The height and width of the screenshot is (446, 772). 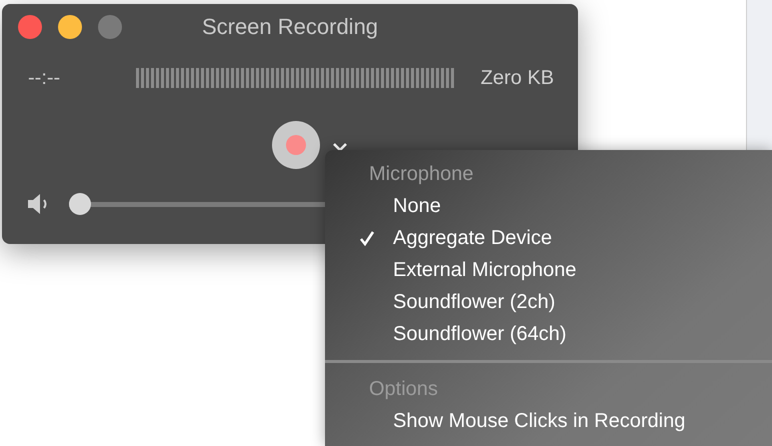 I want to click on record-button, so click(x=296, y=145).